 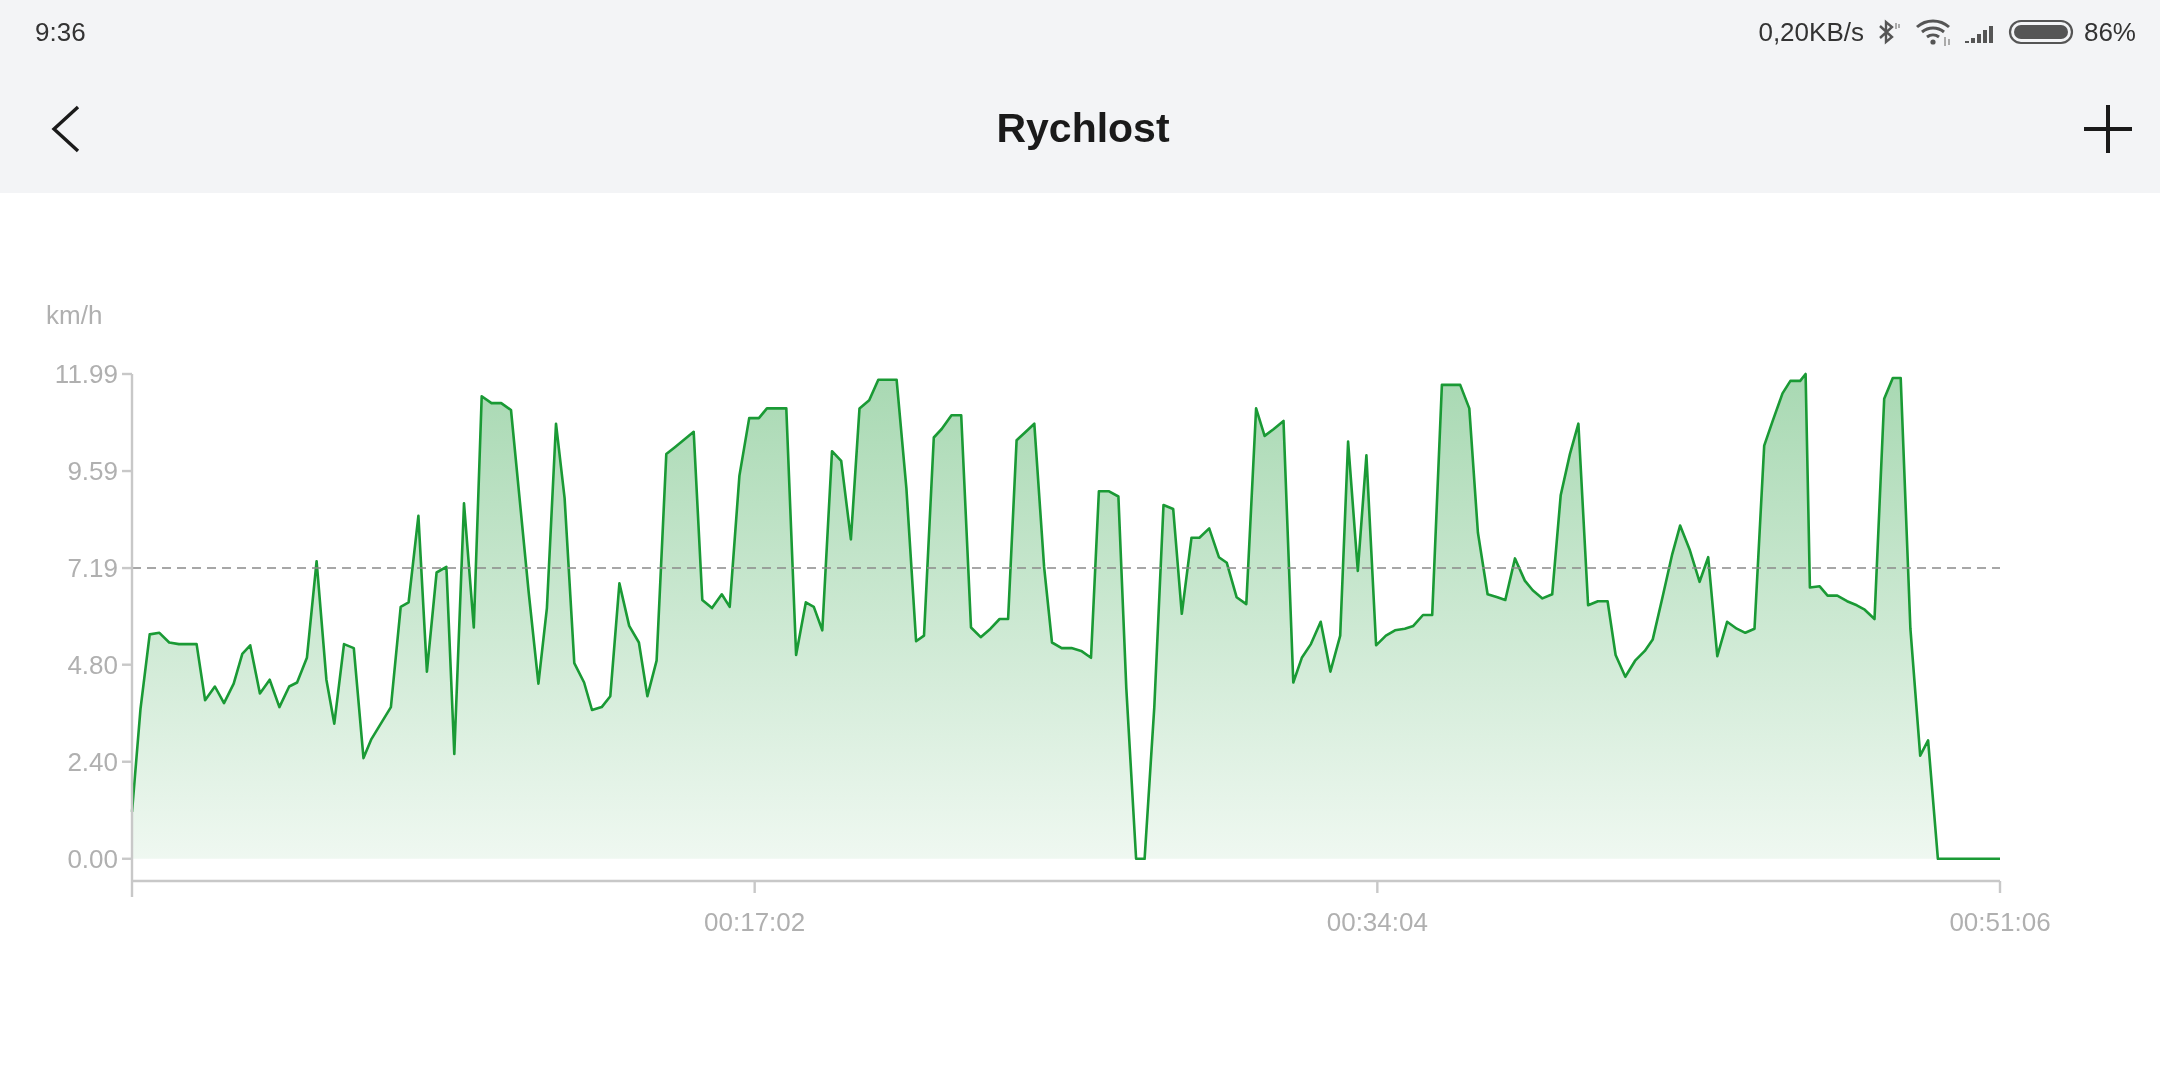 I want to click on axis-tick-label: 11.99, so click(x=86, y=374).